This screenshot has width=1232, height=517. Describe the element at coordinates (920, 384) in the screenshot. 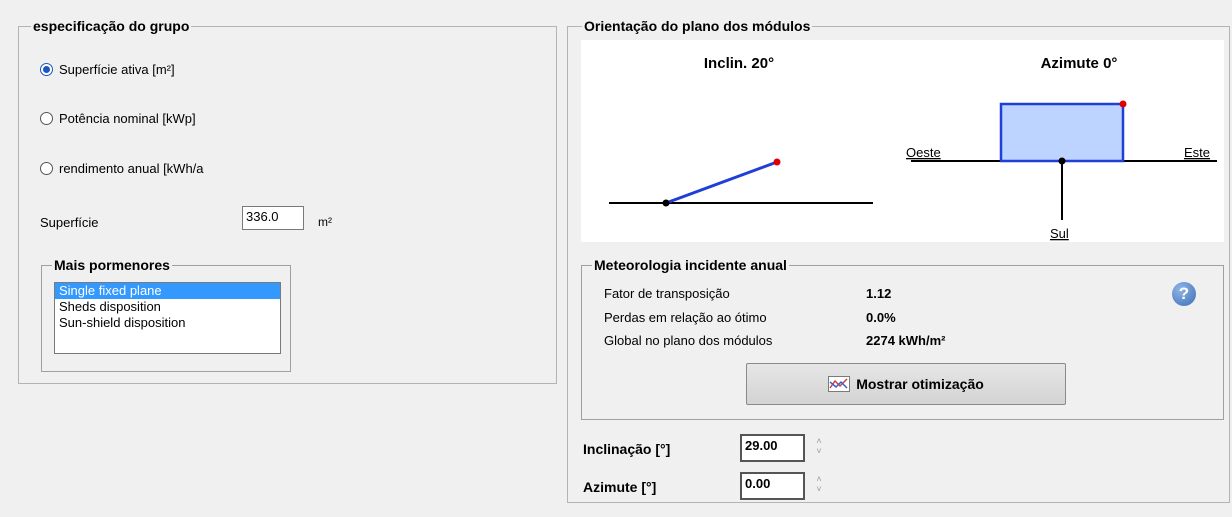

I see `show-optimization-label: Mostrar otimização` at that location.